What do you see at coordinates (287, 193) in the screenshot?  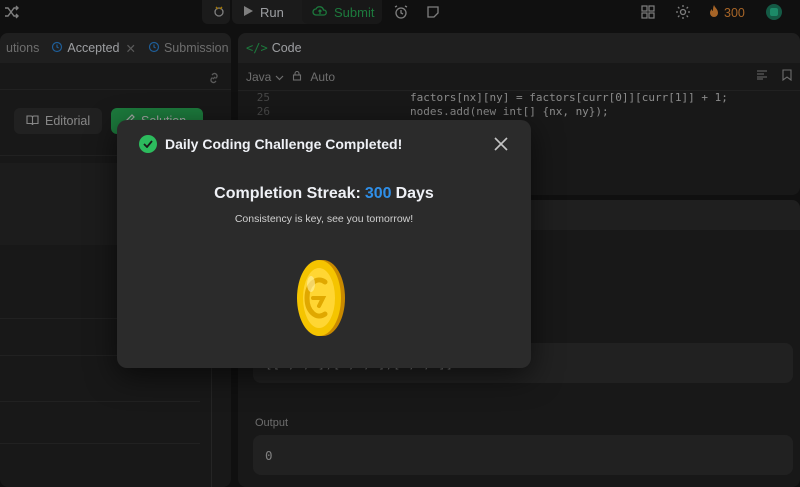 I see `streak-prefix: Completion Streak:` at bounding box center [287, 193].